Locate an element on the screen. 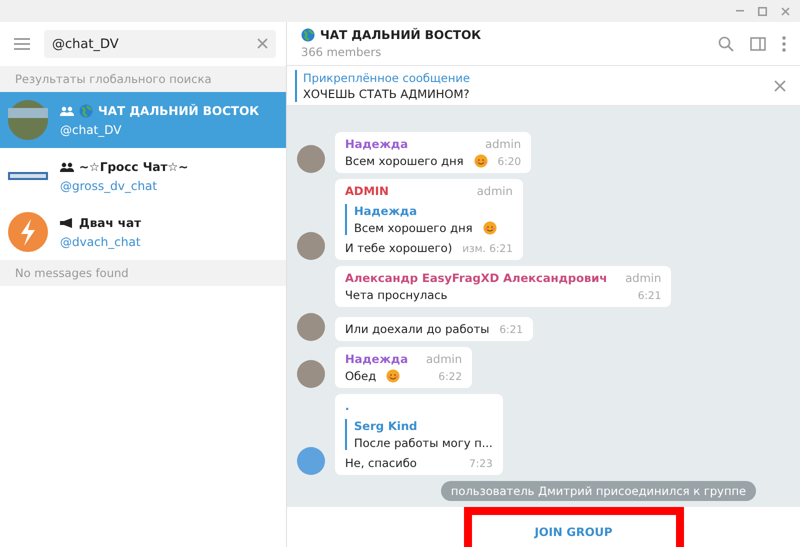 The width and height of the screenshot is (800, 547). sidebar-toggle-icon is located at coordinates (758, 43).